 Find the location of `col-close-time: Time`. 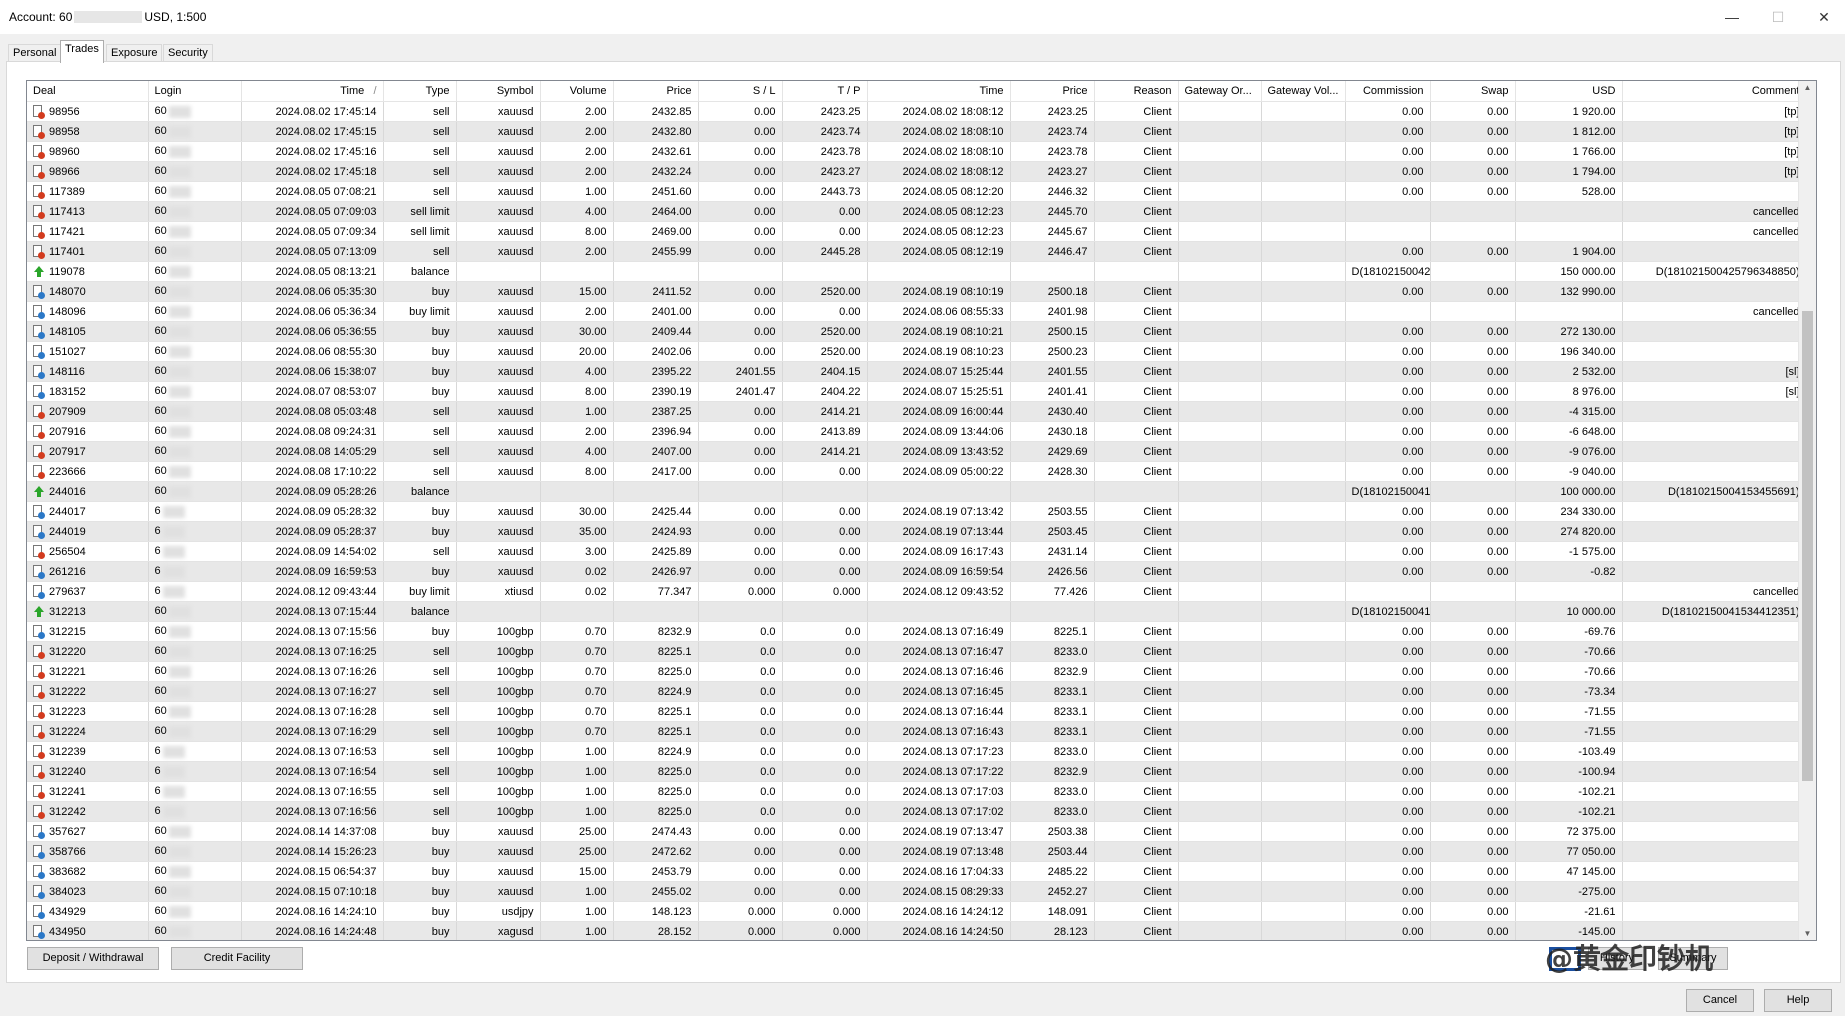

col-close-time: Time is located at coordinates (939, 91).